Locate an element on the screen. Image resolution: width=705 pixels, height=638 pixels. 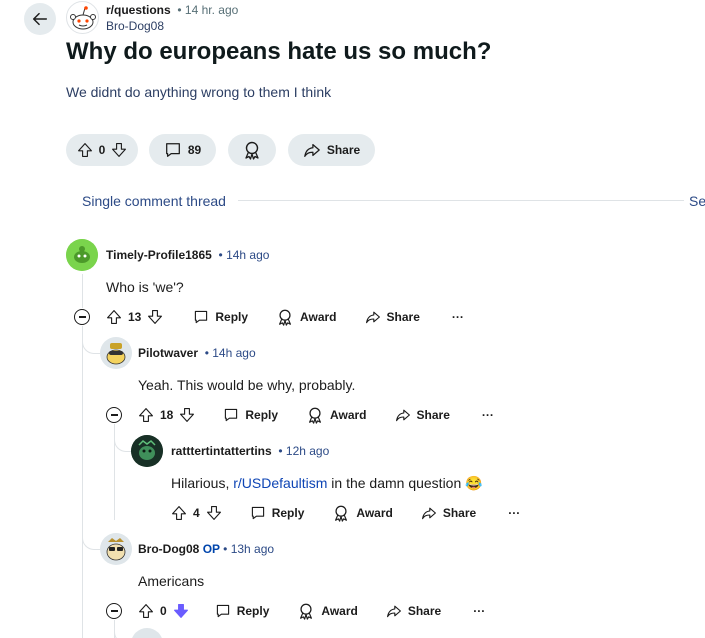
comment-author-line: Timely-Profile1865 • 14h ago is located at coordinates (188, 255).